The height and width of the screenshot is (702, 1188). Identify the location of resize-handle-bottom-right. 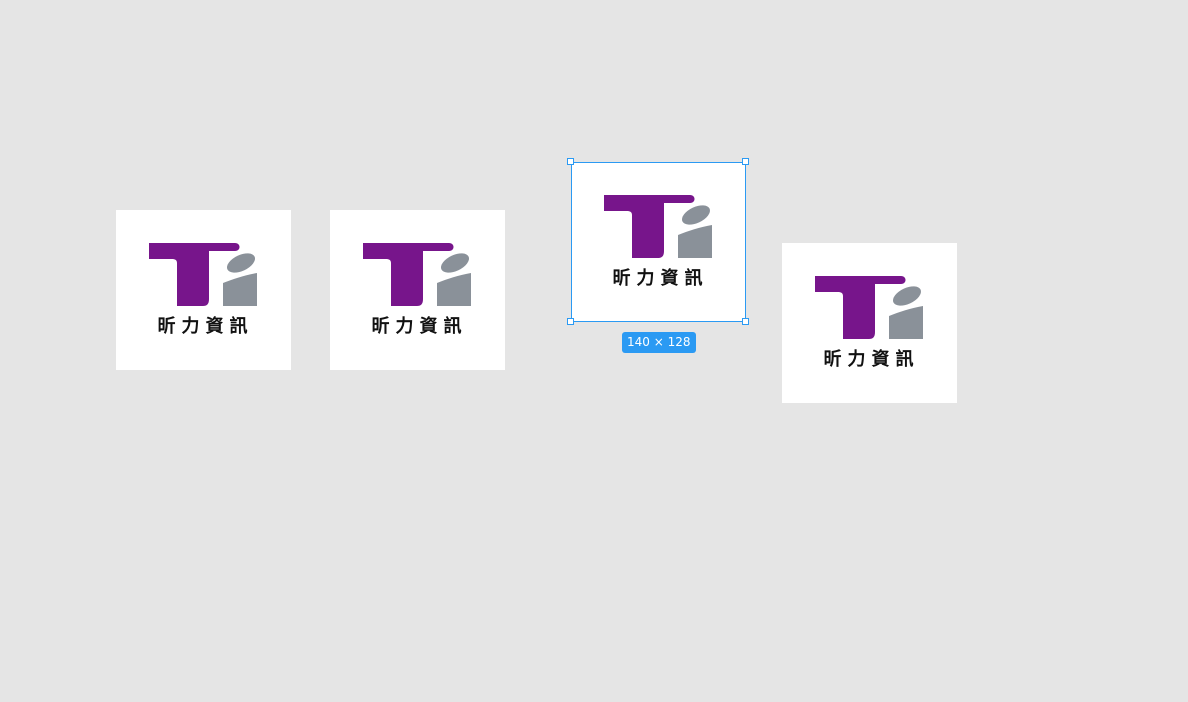
(745, 321).